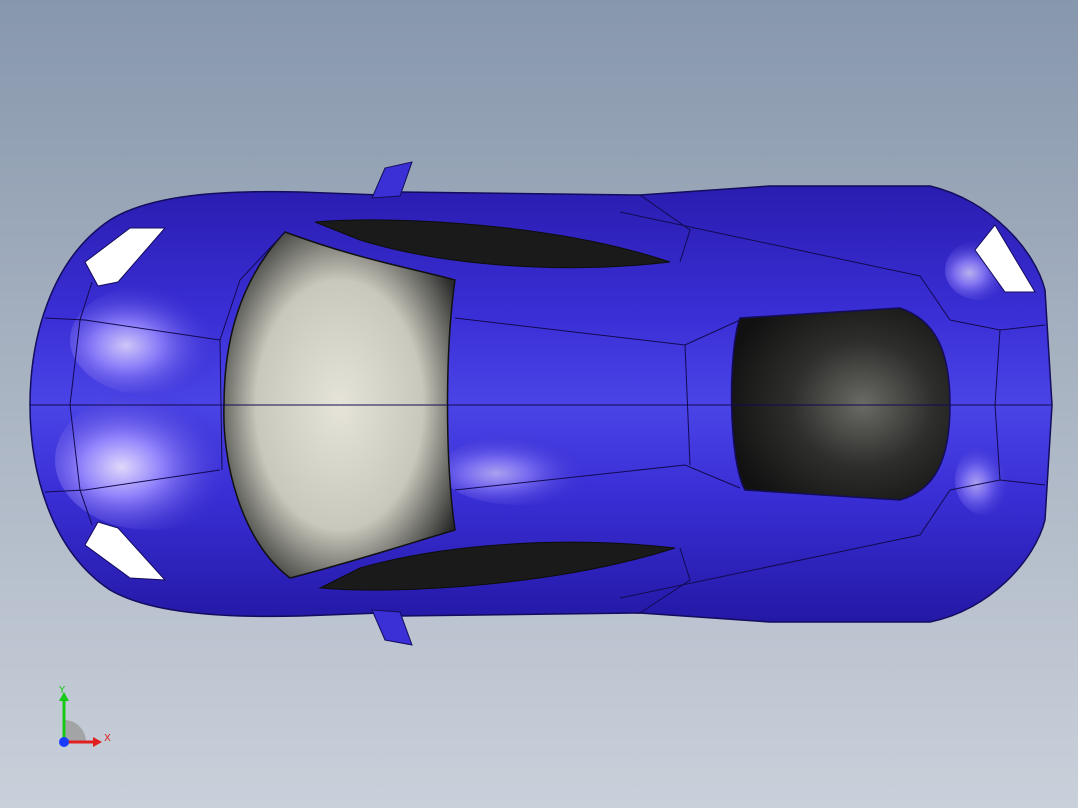 Image resolution: width=1078 pixels, height=808 pixels. I want to click on z-axis-dot, so click(64, 742).